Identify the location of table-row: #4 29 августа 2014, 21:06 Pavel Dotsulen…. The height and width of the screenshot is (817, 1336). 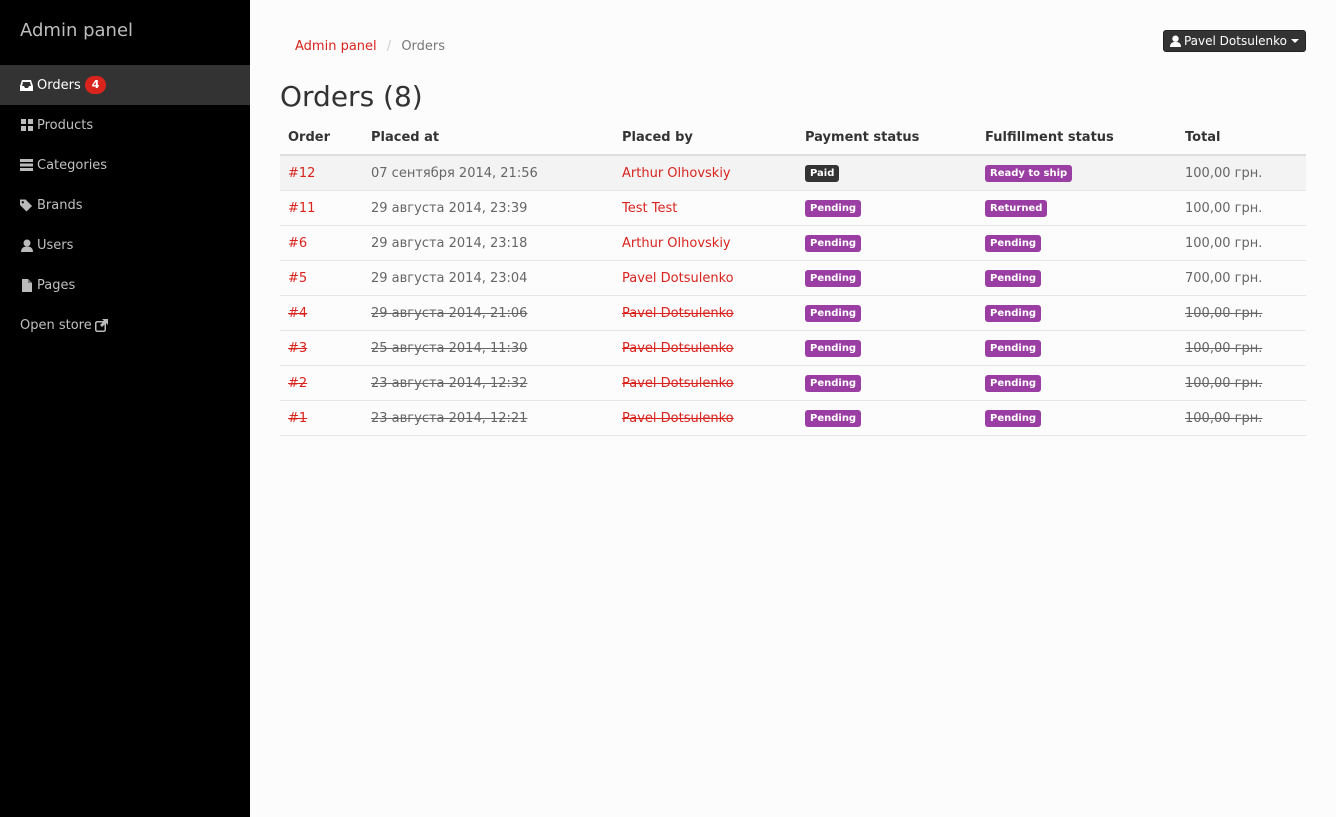
(793, 313).